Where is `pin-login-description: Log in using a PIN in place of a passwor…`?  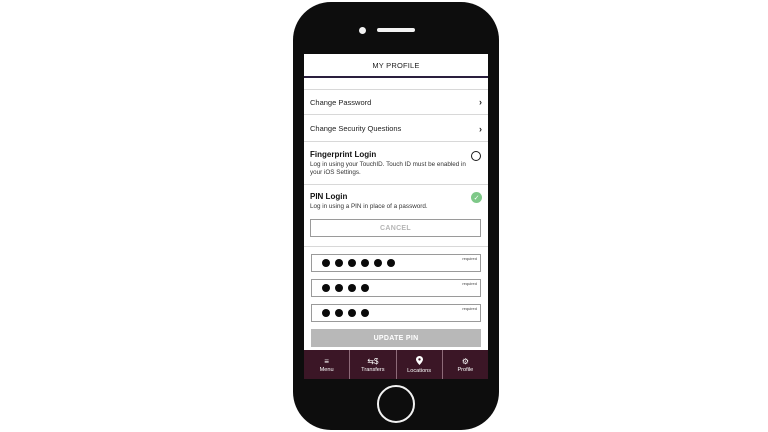
pin-login-description: Log in using a PIN in place of a passwor… is located at coordinates (369, 206).